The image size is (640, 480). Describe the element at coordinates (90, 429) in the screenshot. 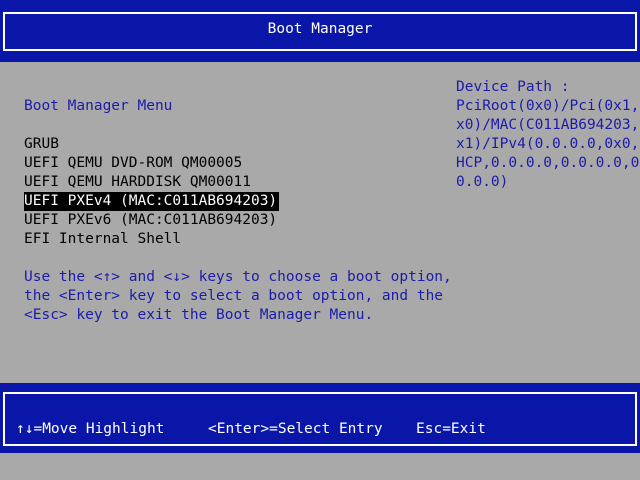

I see `hint-move-highlight: ↑↓=Move Highlight` at that location.